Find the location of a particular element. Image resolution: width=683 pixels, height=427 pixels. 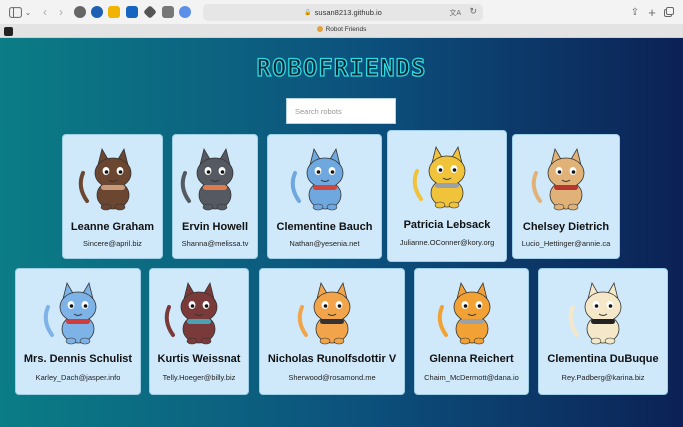

robot-name: Leanne Graham is located at coordinates (112, 227).